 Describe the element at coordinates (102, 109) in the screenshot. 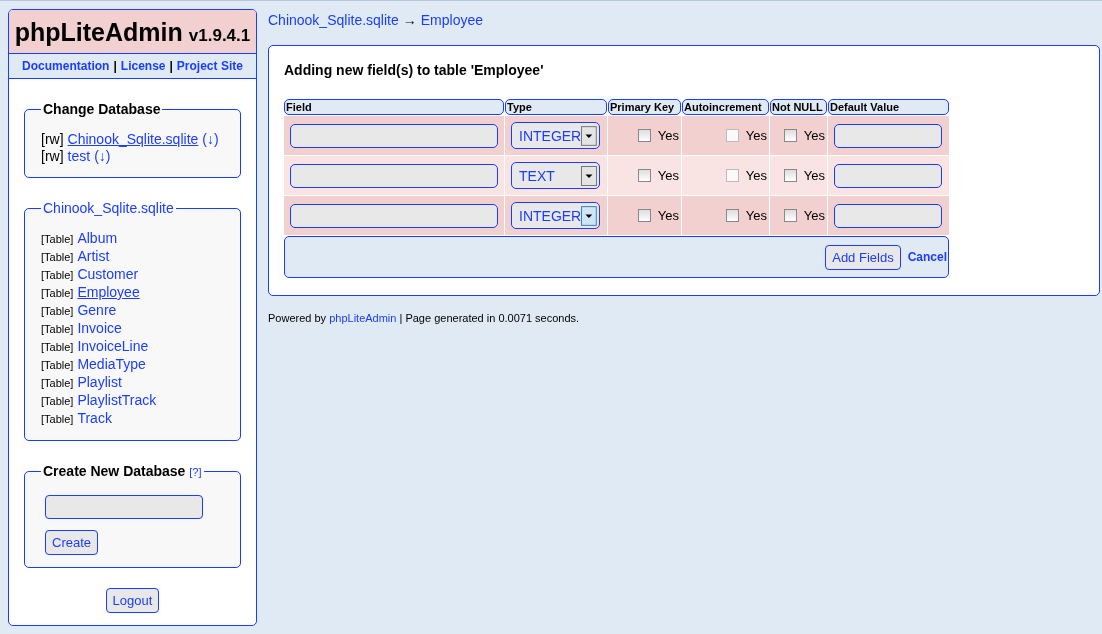

I see `panel-legend: Change Database` at that location.